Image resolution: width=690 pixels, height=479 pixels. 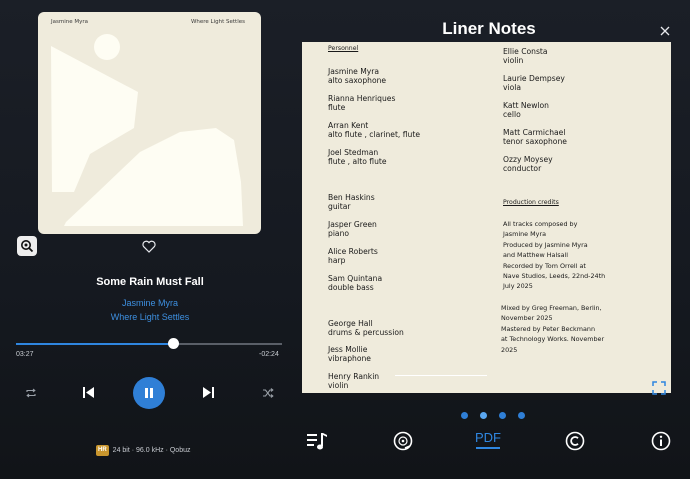 I want to click on expand-icon, so click(x=659, y=388).